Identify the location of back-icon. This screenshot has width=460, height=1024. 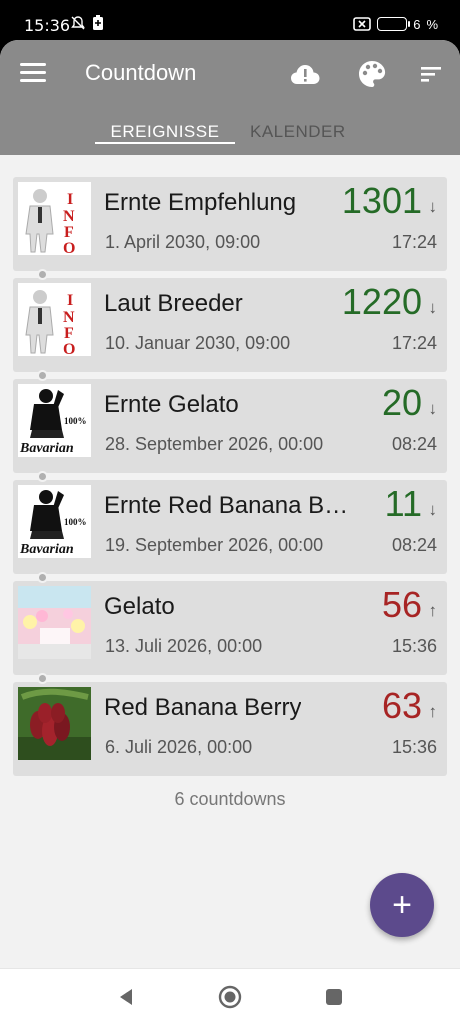
(126, 997).